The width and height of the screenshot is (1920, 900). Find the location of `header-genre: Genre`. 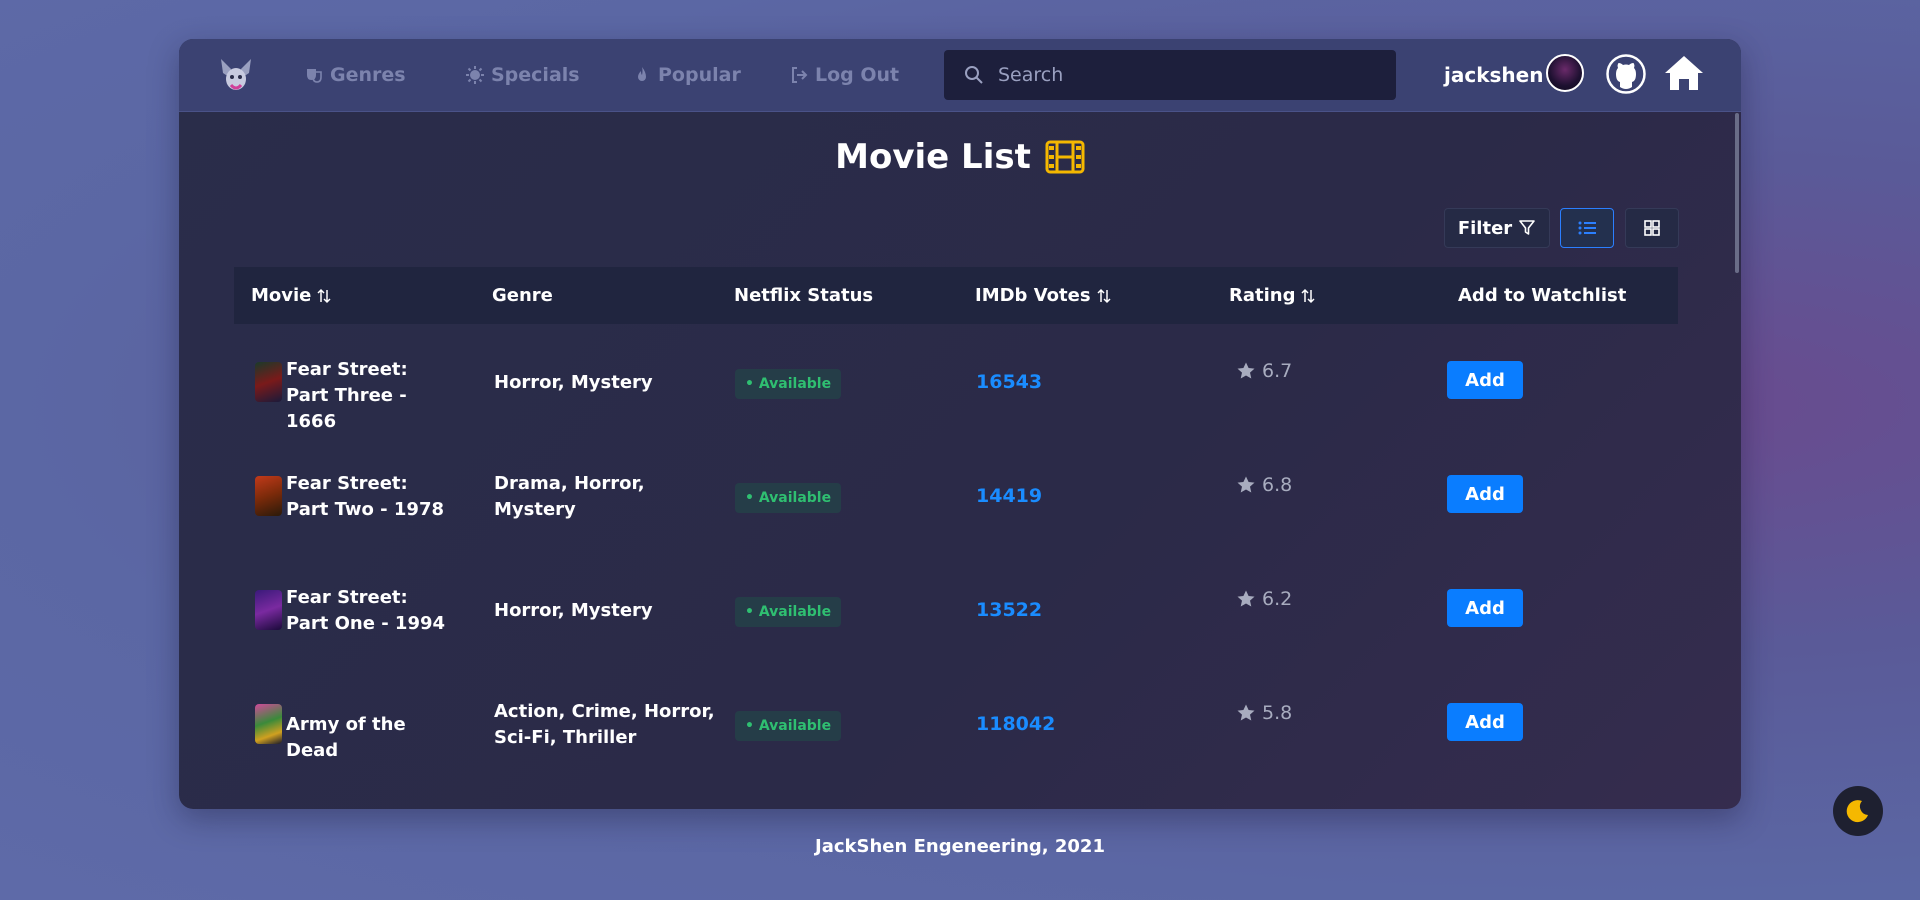

header-genre: Genre is located at coordinates (522, 295).